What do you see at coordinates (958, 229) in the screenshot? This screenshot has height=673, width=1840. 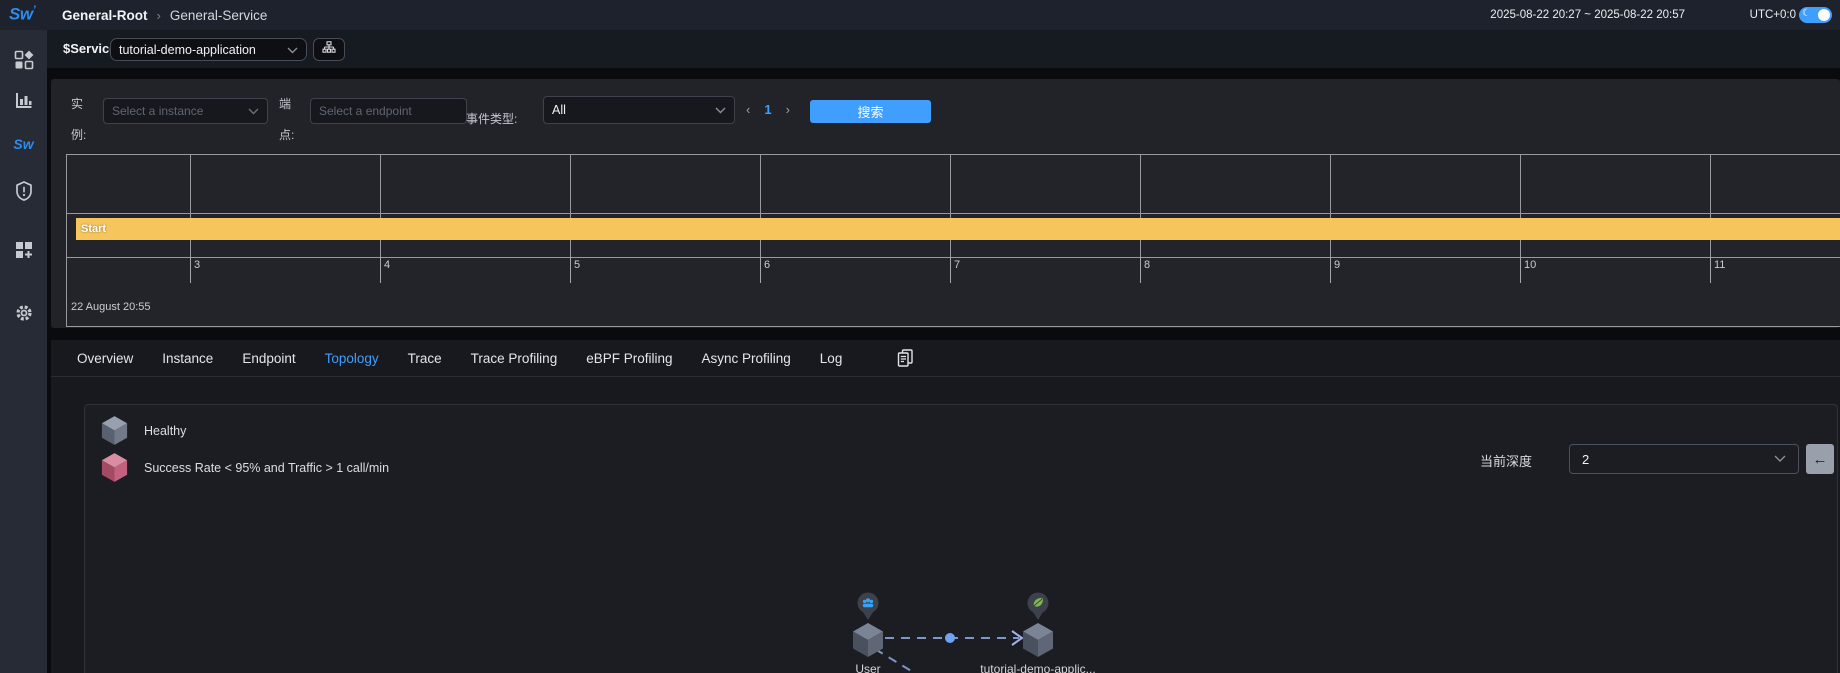 I see `event-start-bar: Start` at bounding box center [958, 229].